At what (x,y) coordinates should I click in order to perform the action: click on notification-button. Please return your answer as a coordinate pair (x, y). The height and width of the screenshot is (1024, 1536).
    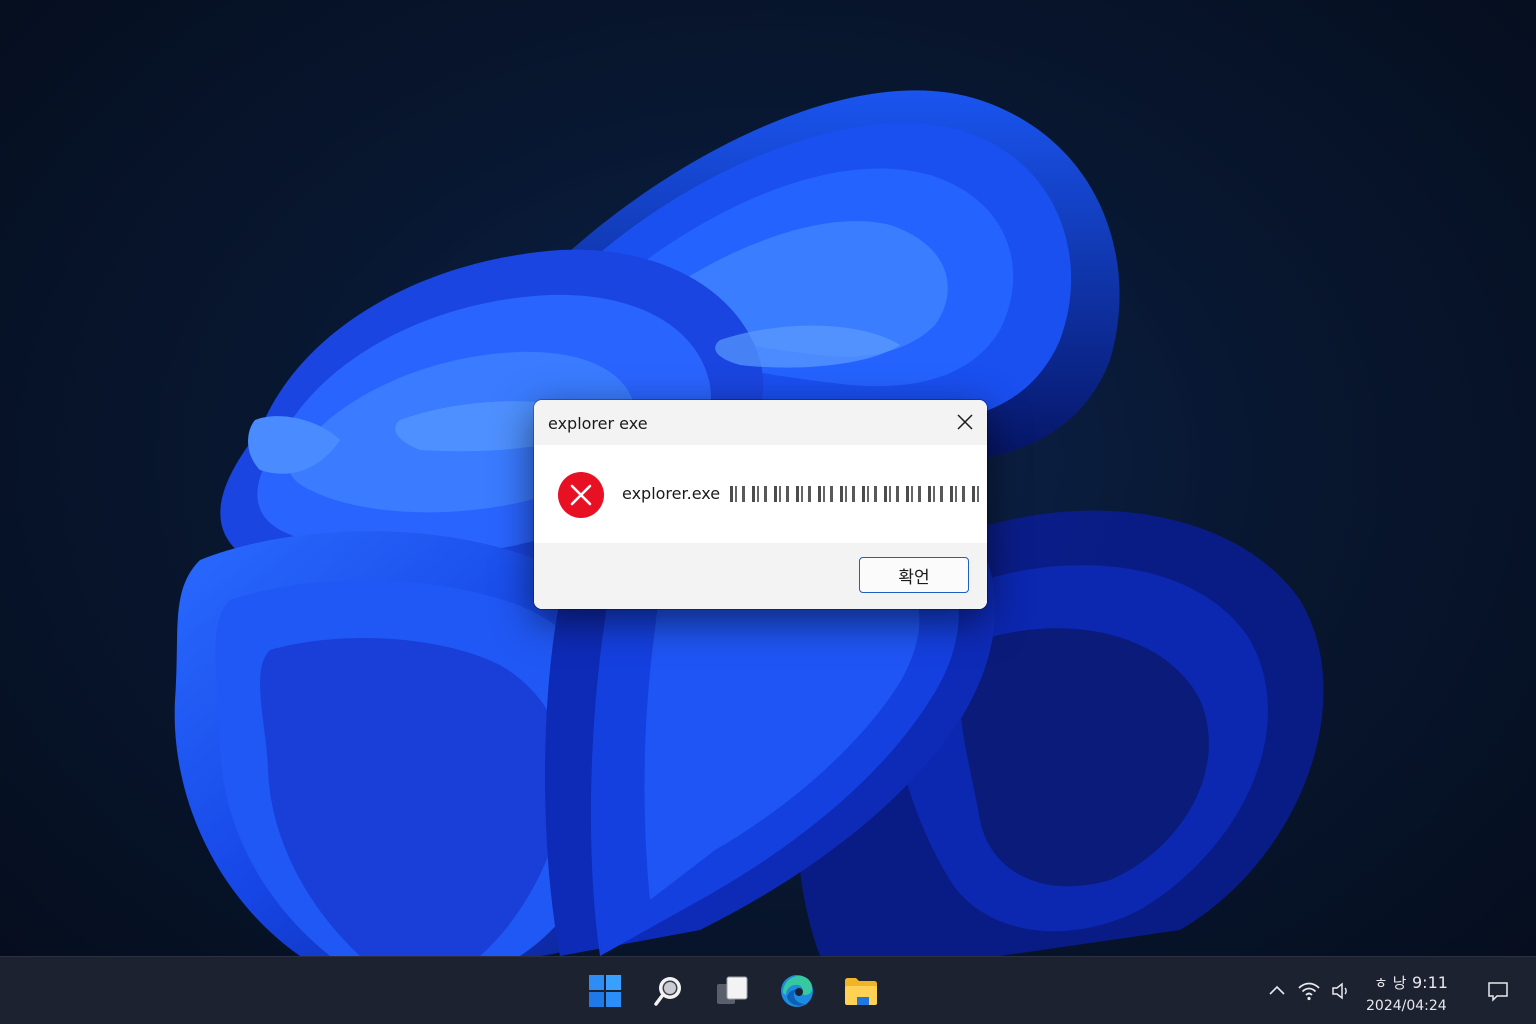
    Looking at the image, I should click on (1498, 991).